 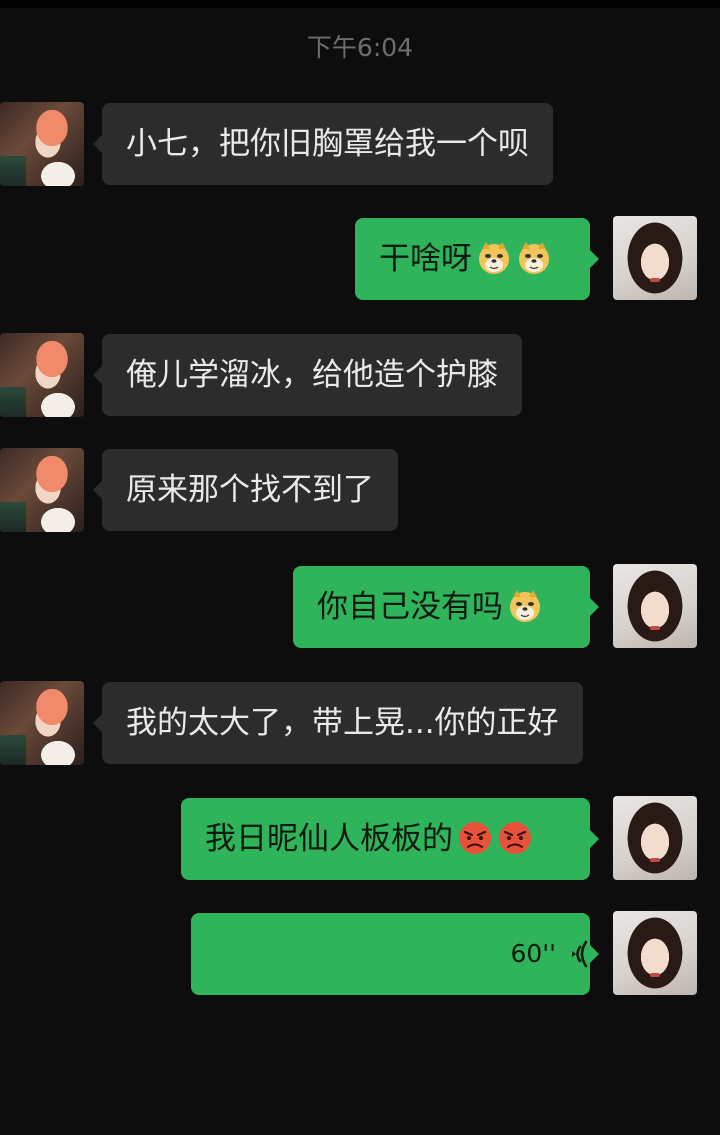 I want to click on received-message-bubble: 原来那个找不到了, so click(x=245, y=490).